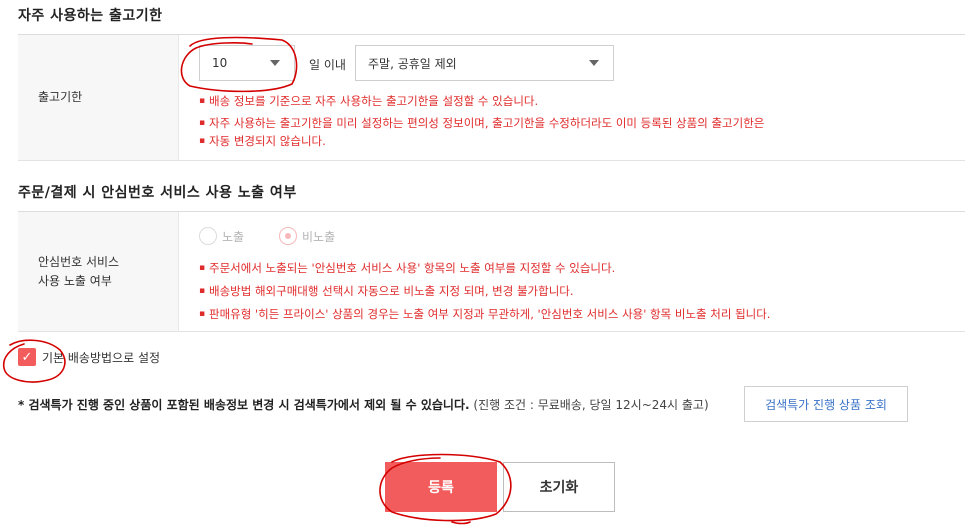  What do you see at coordinates (75, 280) in the screenshot?
I see `safe-number-label-line2: 사용 노출 여부` at bounding box center [75, 280].